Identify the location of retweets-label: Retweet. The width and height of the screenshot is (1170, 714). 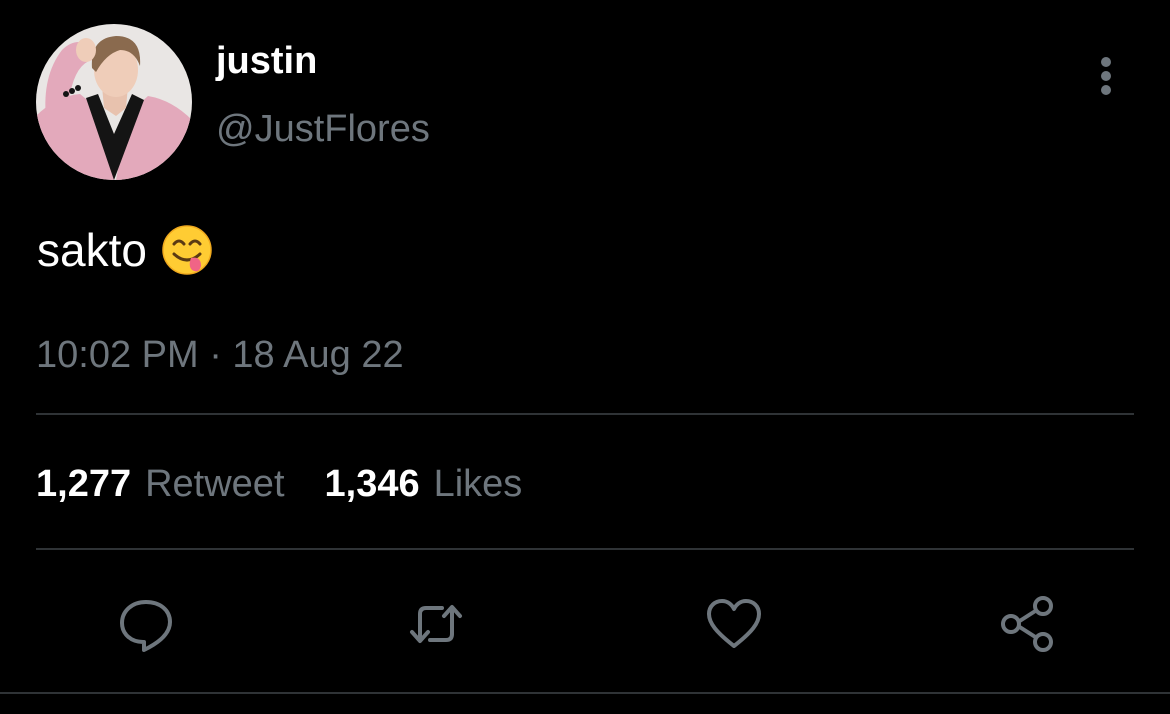
(215, 484).